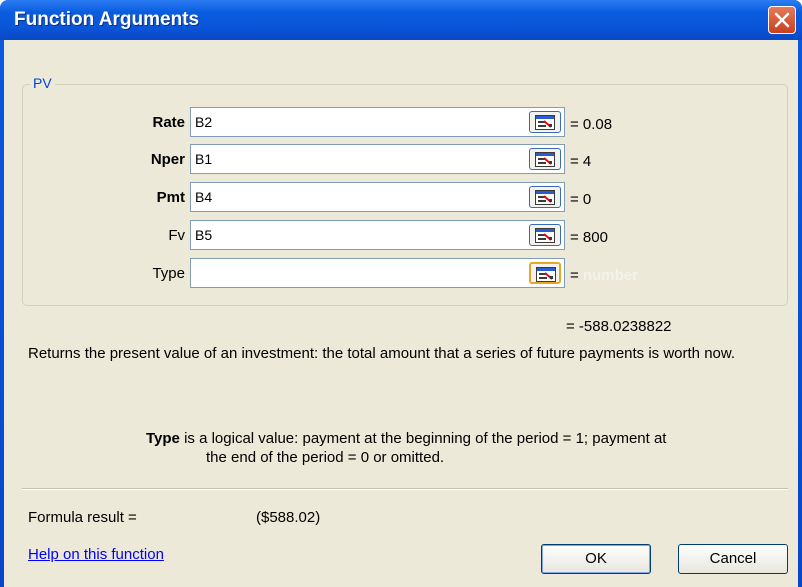 The height and width of the screenshot is (587, 802). Describe the element at coordinates (288, 517) in the screenshot. I see `formula-result-value: ($588.02)` at that location.